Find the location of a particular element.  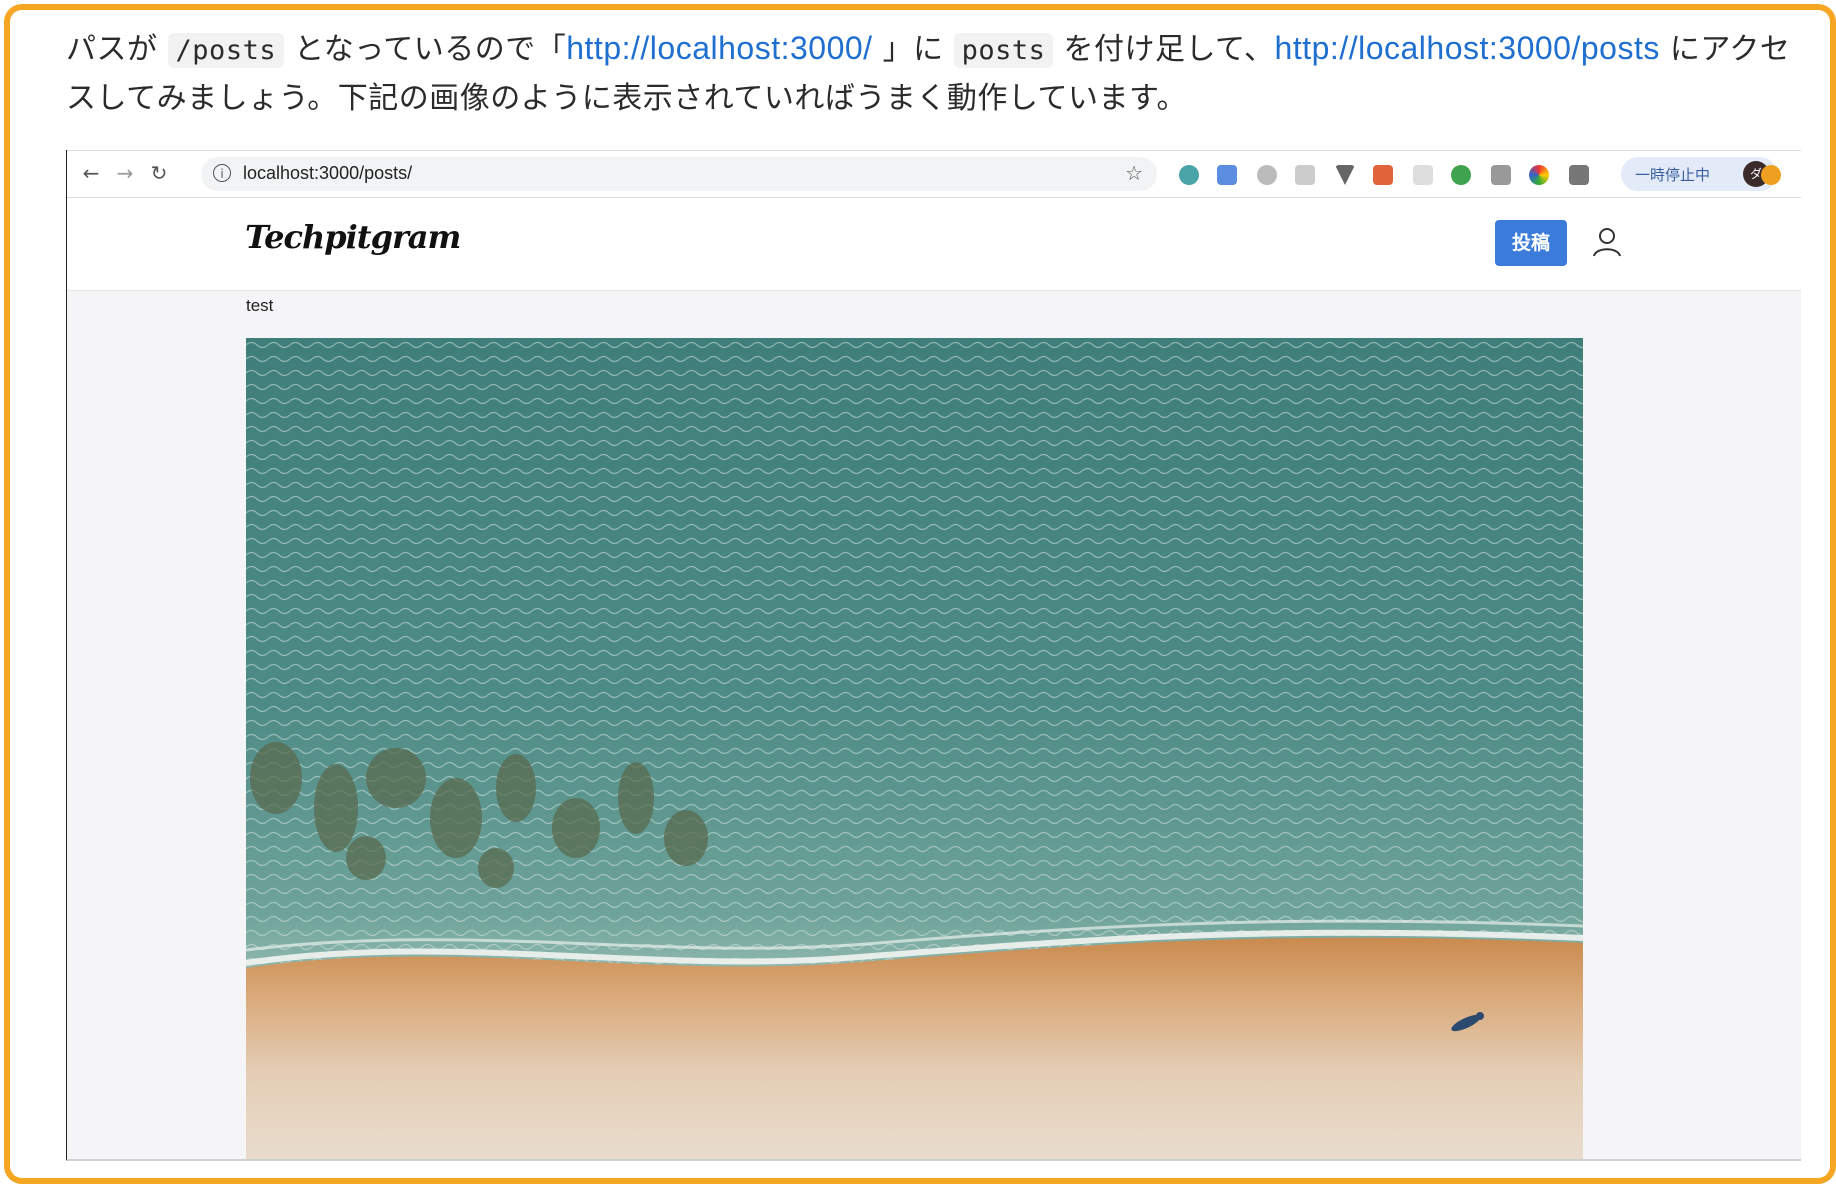

inline-code-posts: posts is located at coordinates (1003, 50).